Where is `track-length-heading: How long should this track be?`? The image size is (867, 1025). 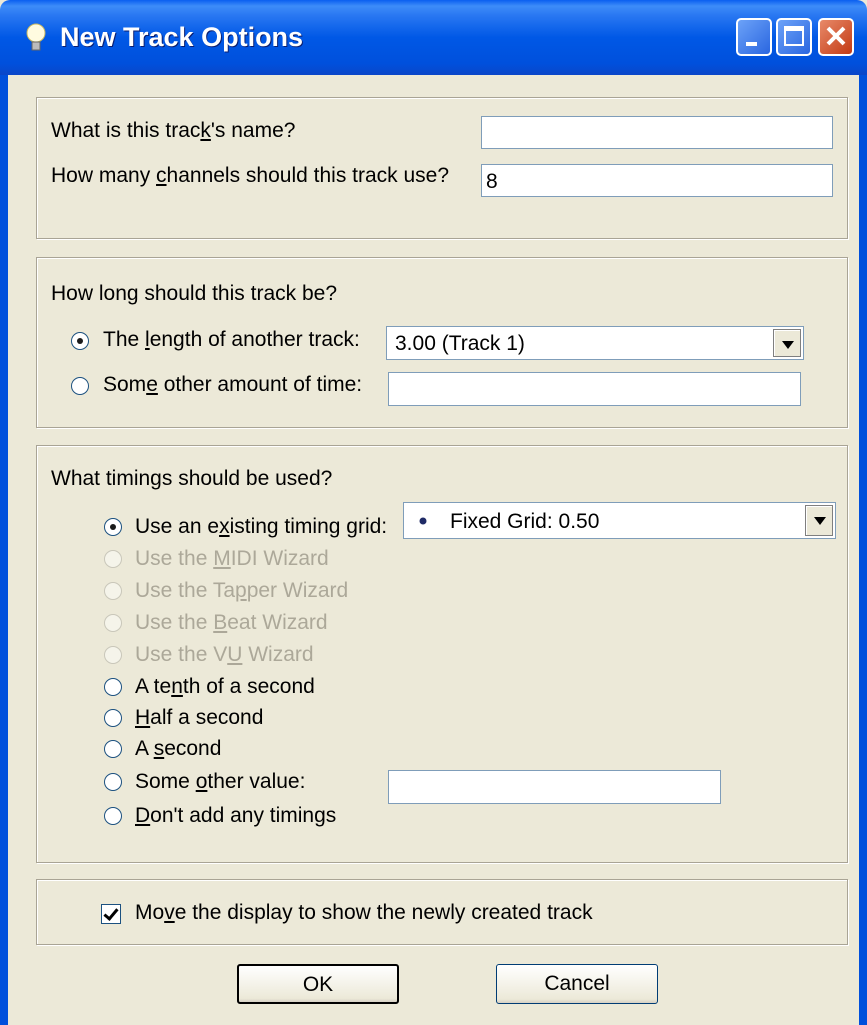 track-length-heading: How long should this track be? is located at coordinates (194, 293).